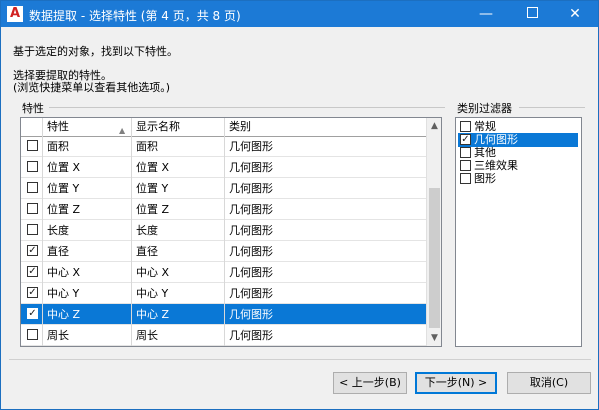  I want to click on table-row: 长度 长度 几何图形, so click(223, 230).